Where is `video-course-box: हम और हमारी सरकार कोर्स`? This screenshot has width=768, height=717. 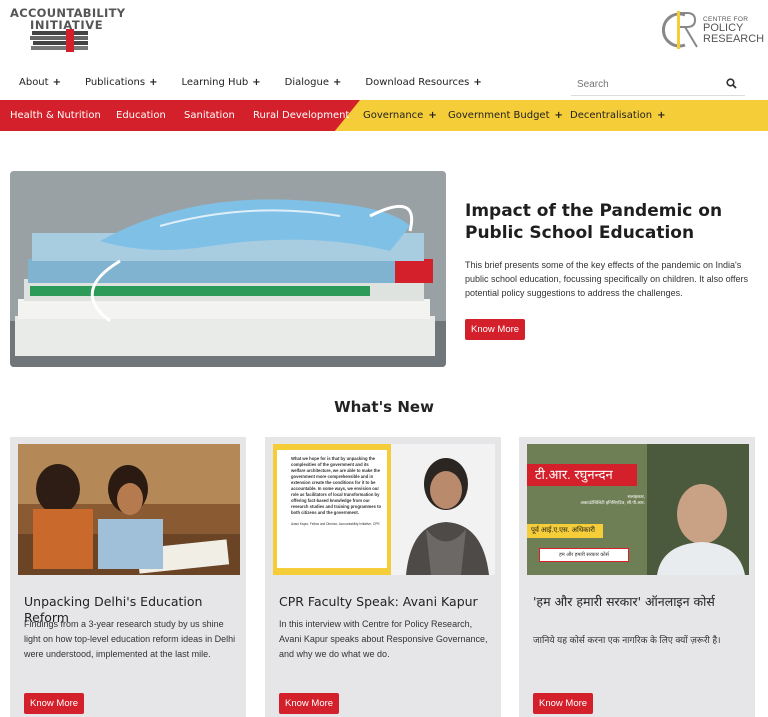
video-course-box: हम और हमारी सरकार कोर्स is located at coordinates (584, 555).